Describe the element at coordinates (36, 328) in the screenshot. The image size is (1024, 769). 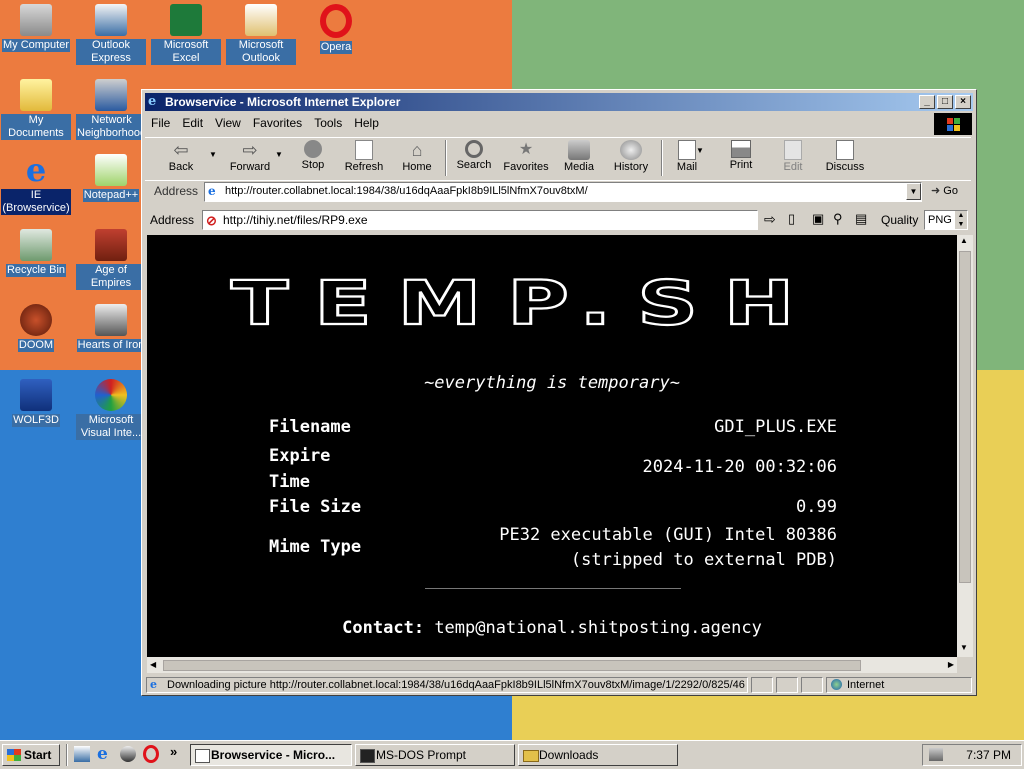
I see `desktop-icon-doom: DOOM` at that location.